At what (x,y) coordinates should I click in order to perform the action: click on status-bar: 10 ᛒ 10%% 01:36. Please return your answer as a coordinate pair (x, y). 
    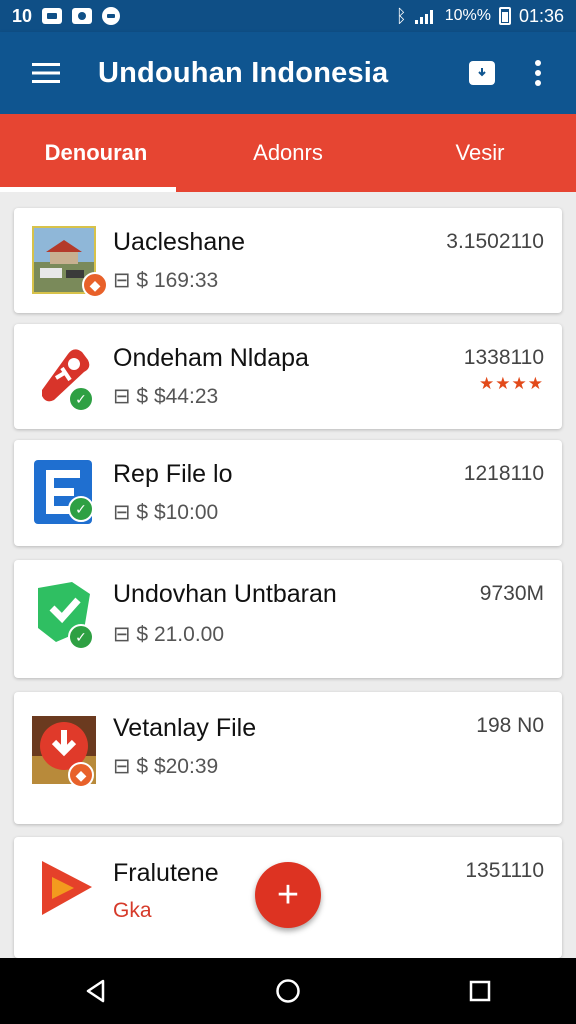
    Looking at the image, I should click on (288, 16).